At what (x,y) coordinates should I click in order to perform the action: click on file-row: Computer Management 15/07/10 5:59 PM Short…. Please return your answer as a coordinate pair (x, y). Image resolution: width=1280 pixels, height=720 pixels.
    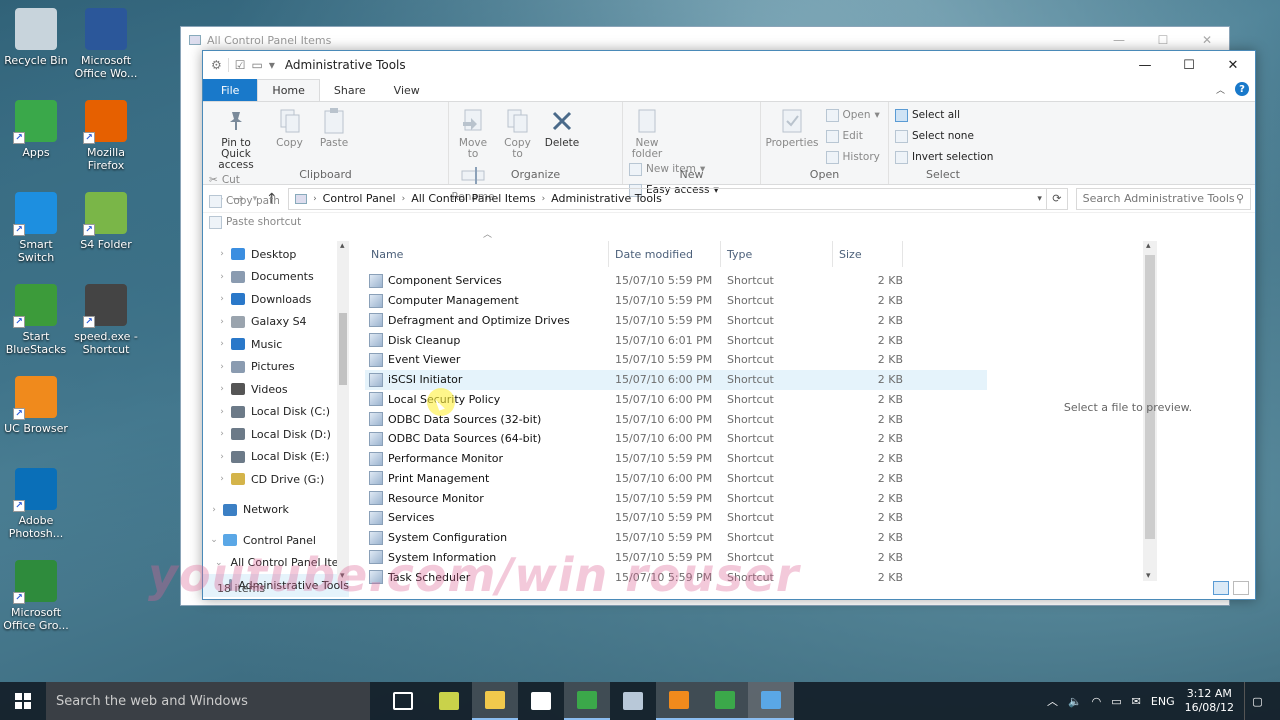
    Looking at the image, I should click on (676, 301).